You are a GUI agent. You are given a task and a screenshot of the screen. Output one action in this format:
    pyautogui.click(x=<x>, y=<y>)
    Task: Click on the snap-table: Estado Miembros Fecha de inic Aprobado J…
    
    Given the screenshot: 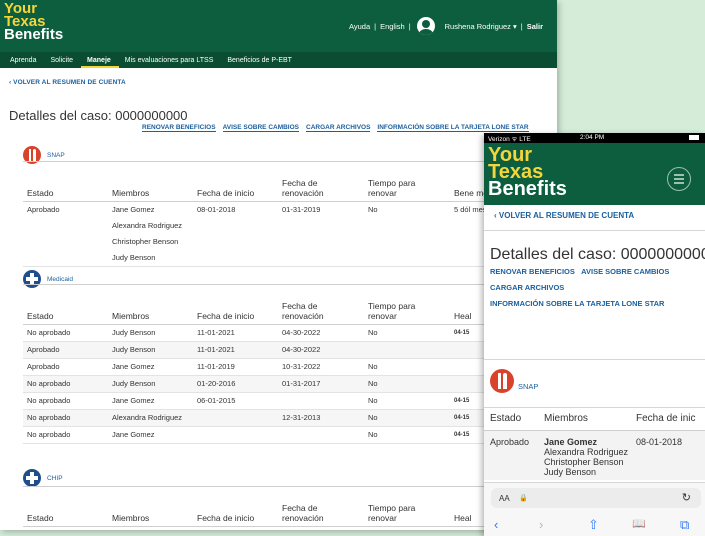 What is the action you would take?
    pyautogui.click(x=594, y=444)
    